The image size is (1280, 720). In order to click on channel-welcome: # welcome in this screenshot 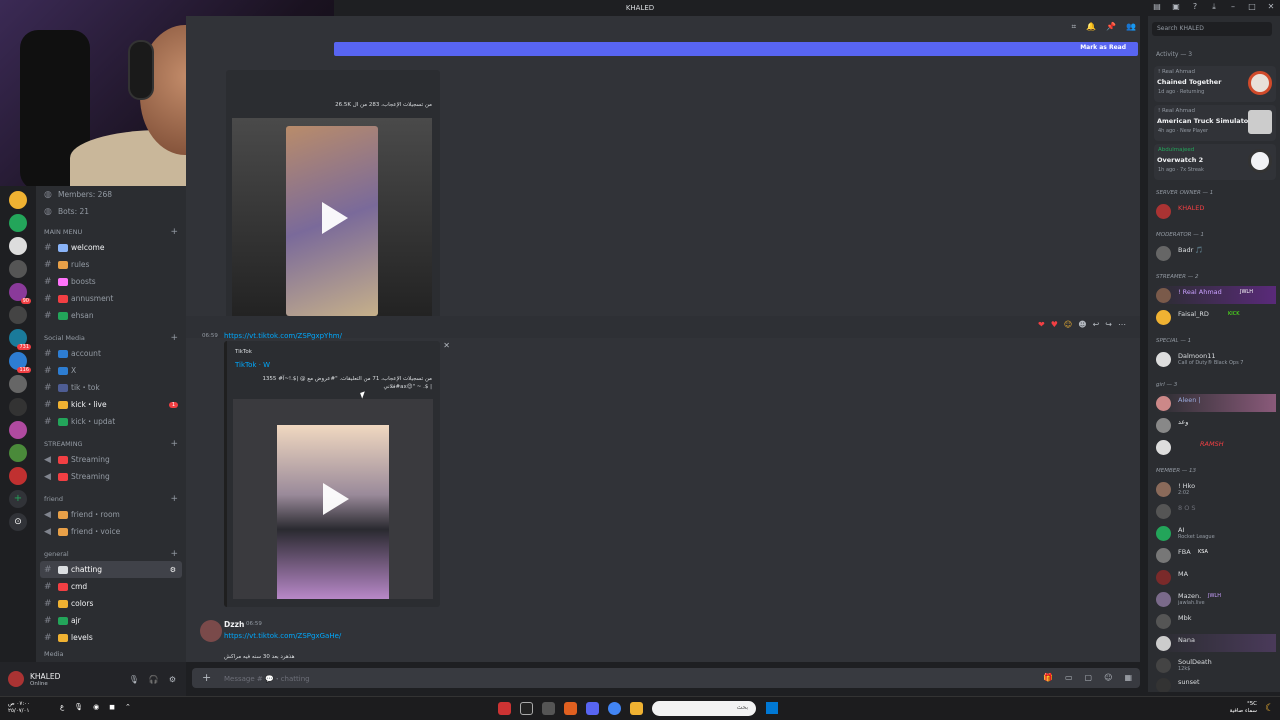, I will do `click(111, 247)`.